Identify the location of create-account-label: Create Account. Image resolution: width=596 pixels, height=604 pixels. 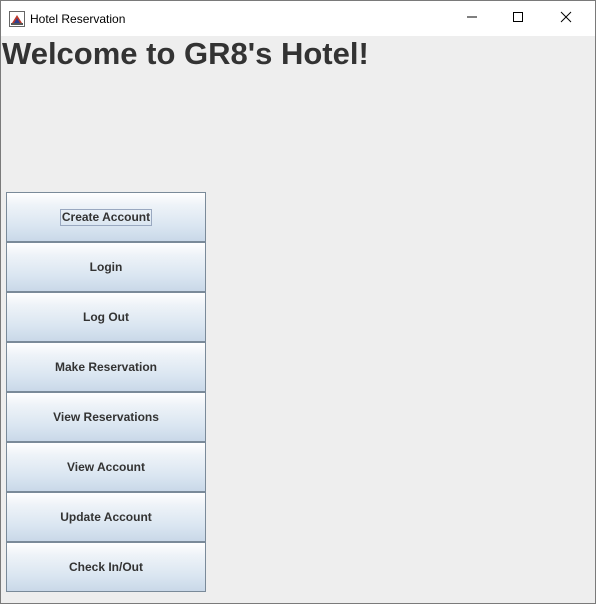
(106, 217).